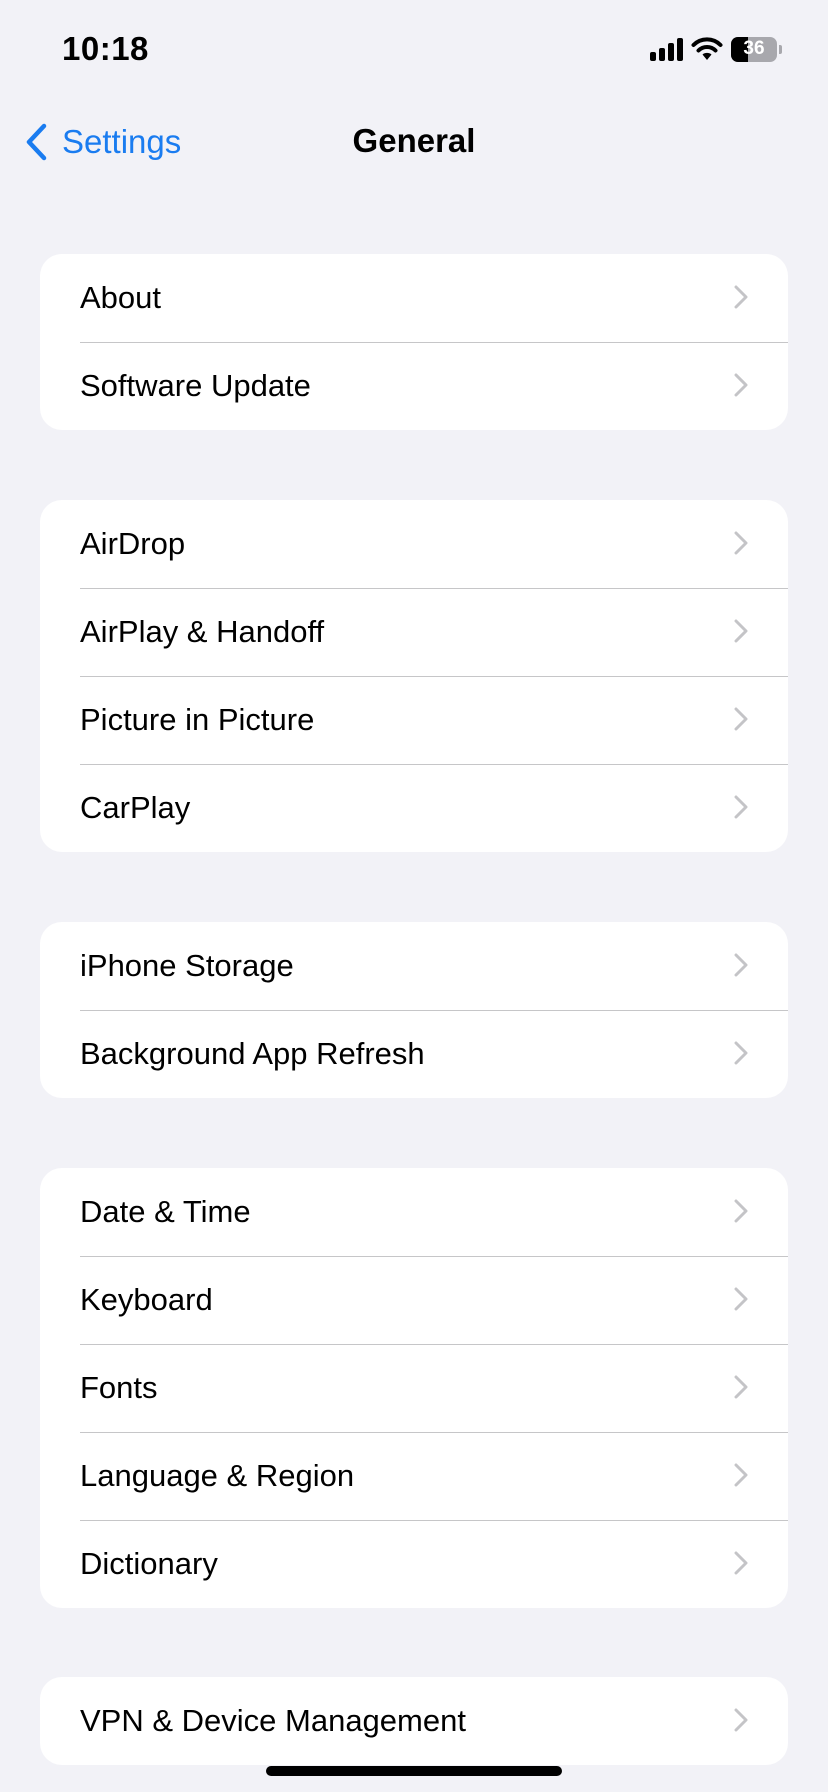 This screenshot has height=1792, width=828. I want to click on settings-row-dictionary: Dictionary, so click(414, 1564).